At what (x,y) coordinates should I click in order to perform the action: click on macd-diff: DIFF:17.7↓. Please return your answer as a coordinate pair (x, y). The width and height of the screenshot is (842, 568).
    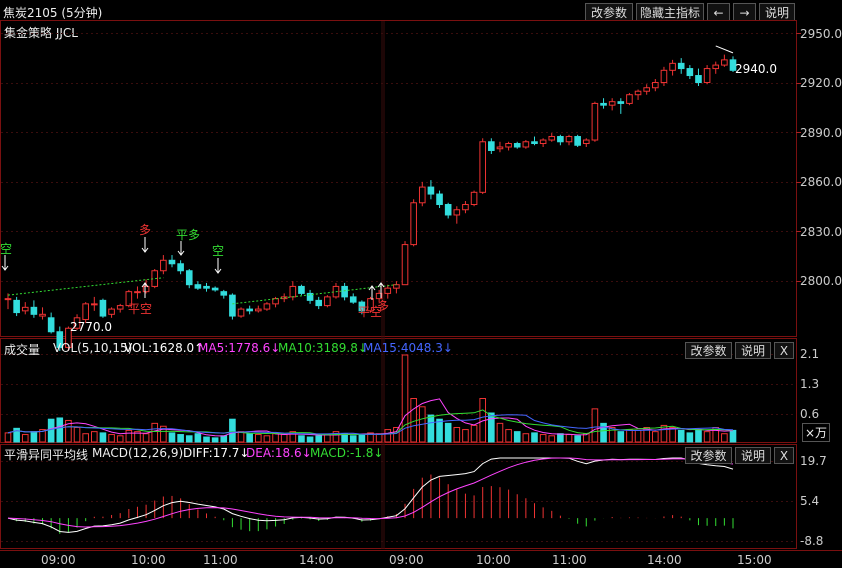
    Looking at the image, I should click on (216, 453).